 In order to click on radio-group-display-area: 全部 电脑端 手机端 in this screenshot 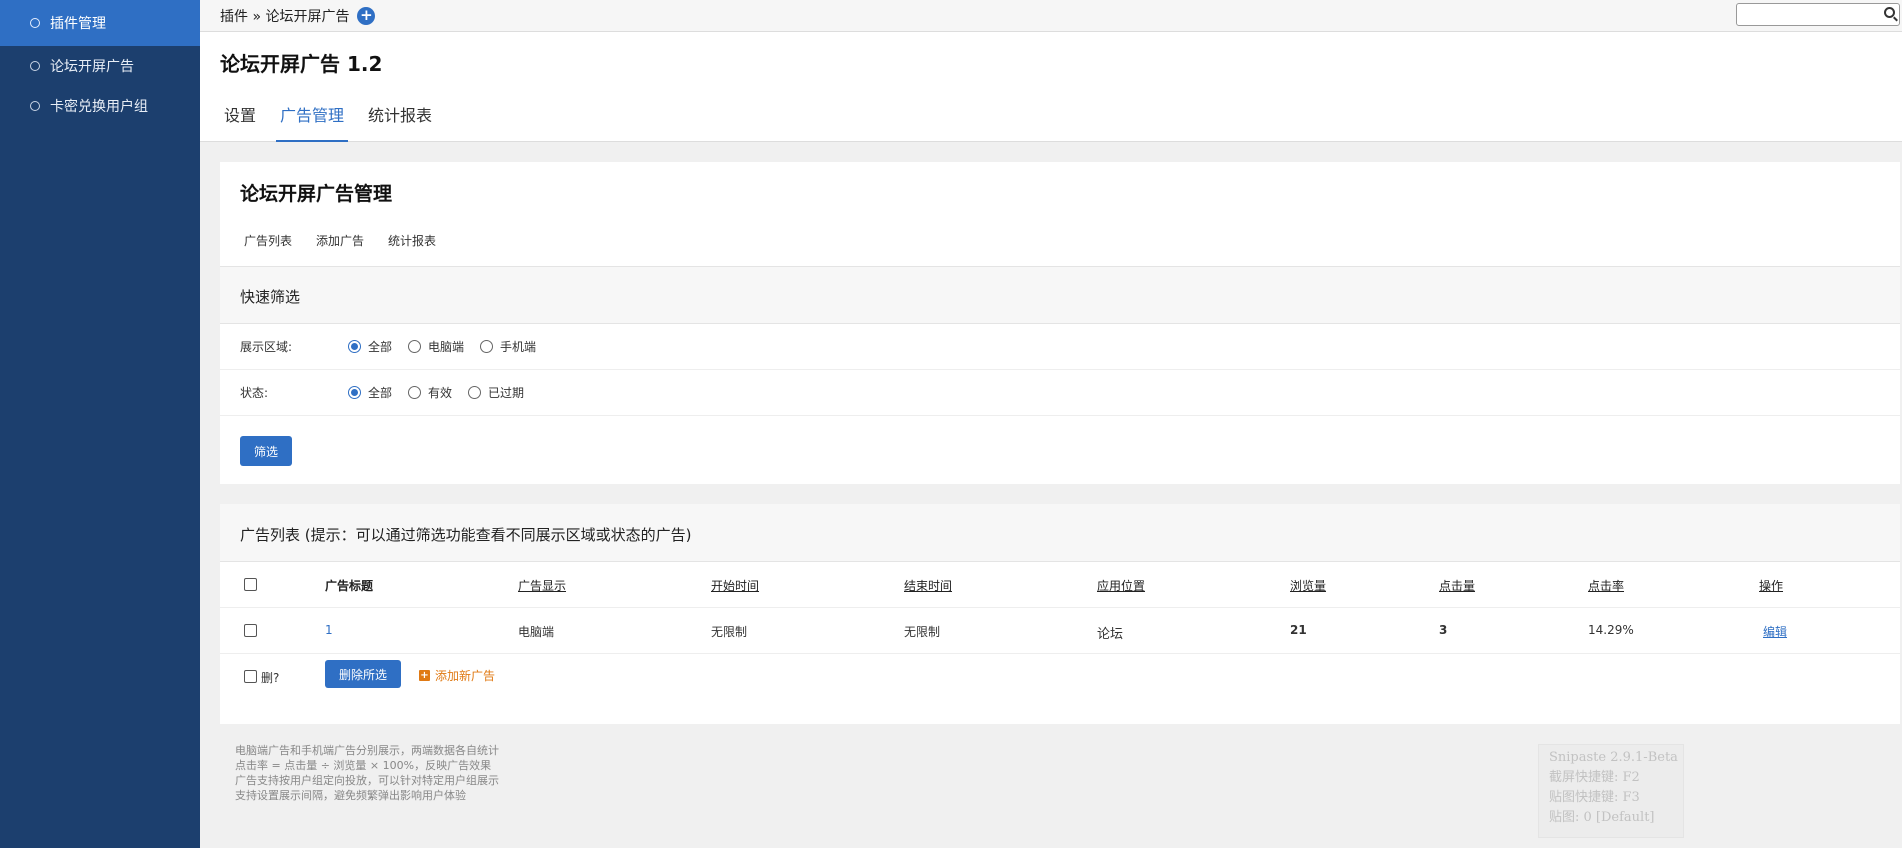, I will do `click(450, 346)`.